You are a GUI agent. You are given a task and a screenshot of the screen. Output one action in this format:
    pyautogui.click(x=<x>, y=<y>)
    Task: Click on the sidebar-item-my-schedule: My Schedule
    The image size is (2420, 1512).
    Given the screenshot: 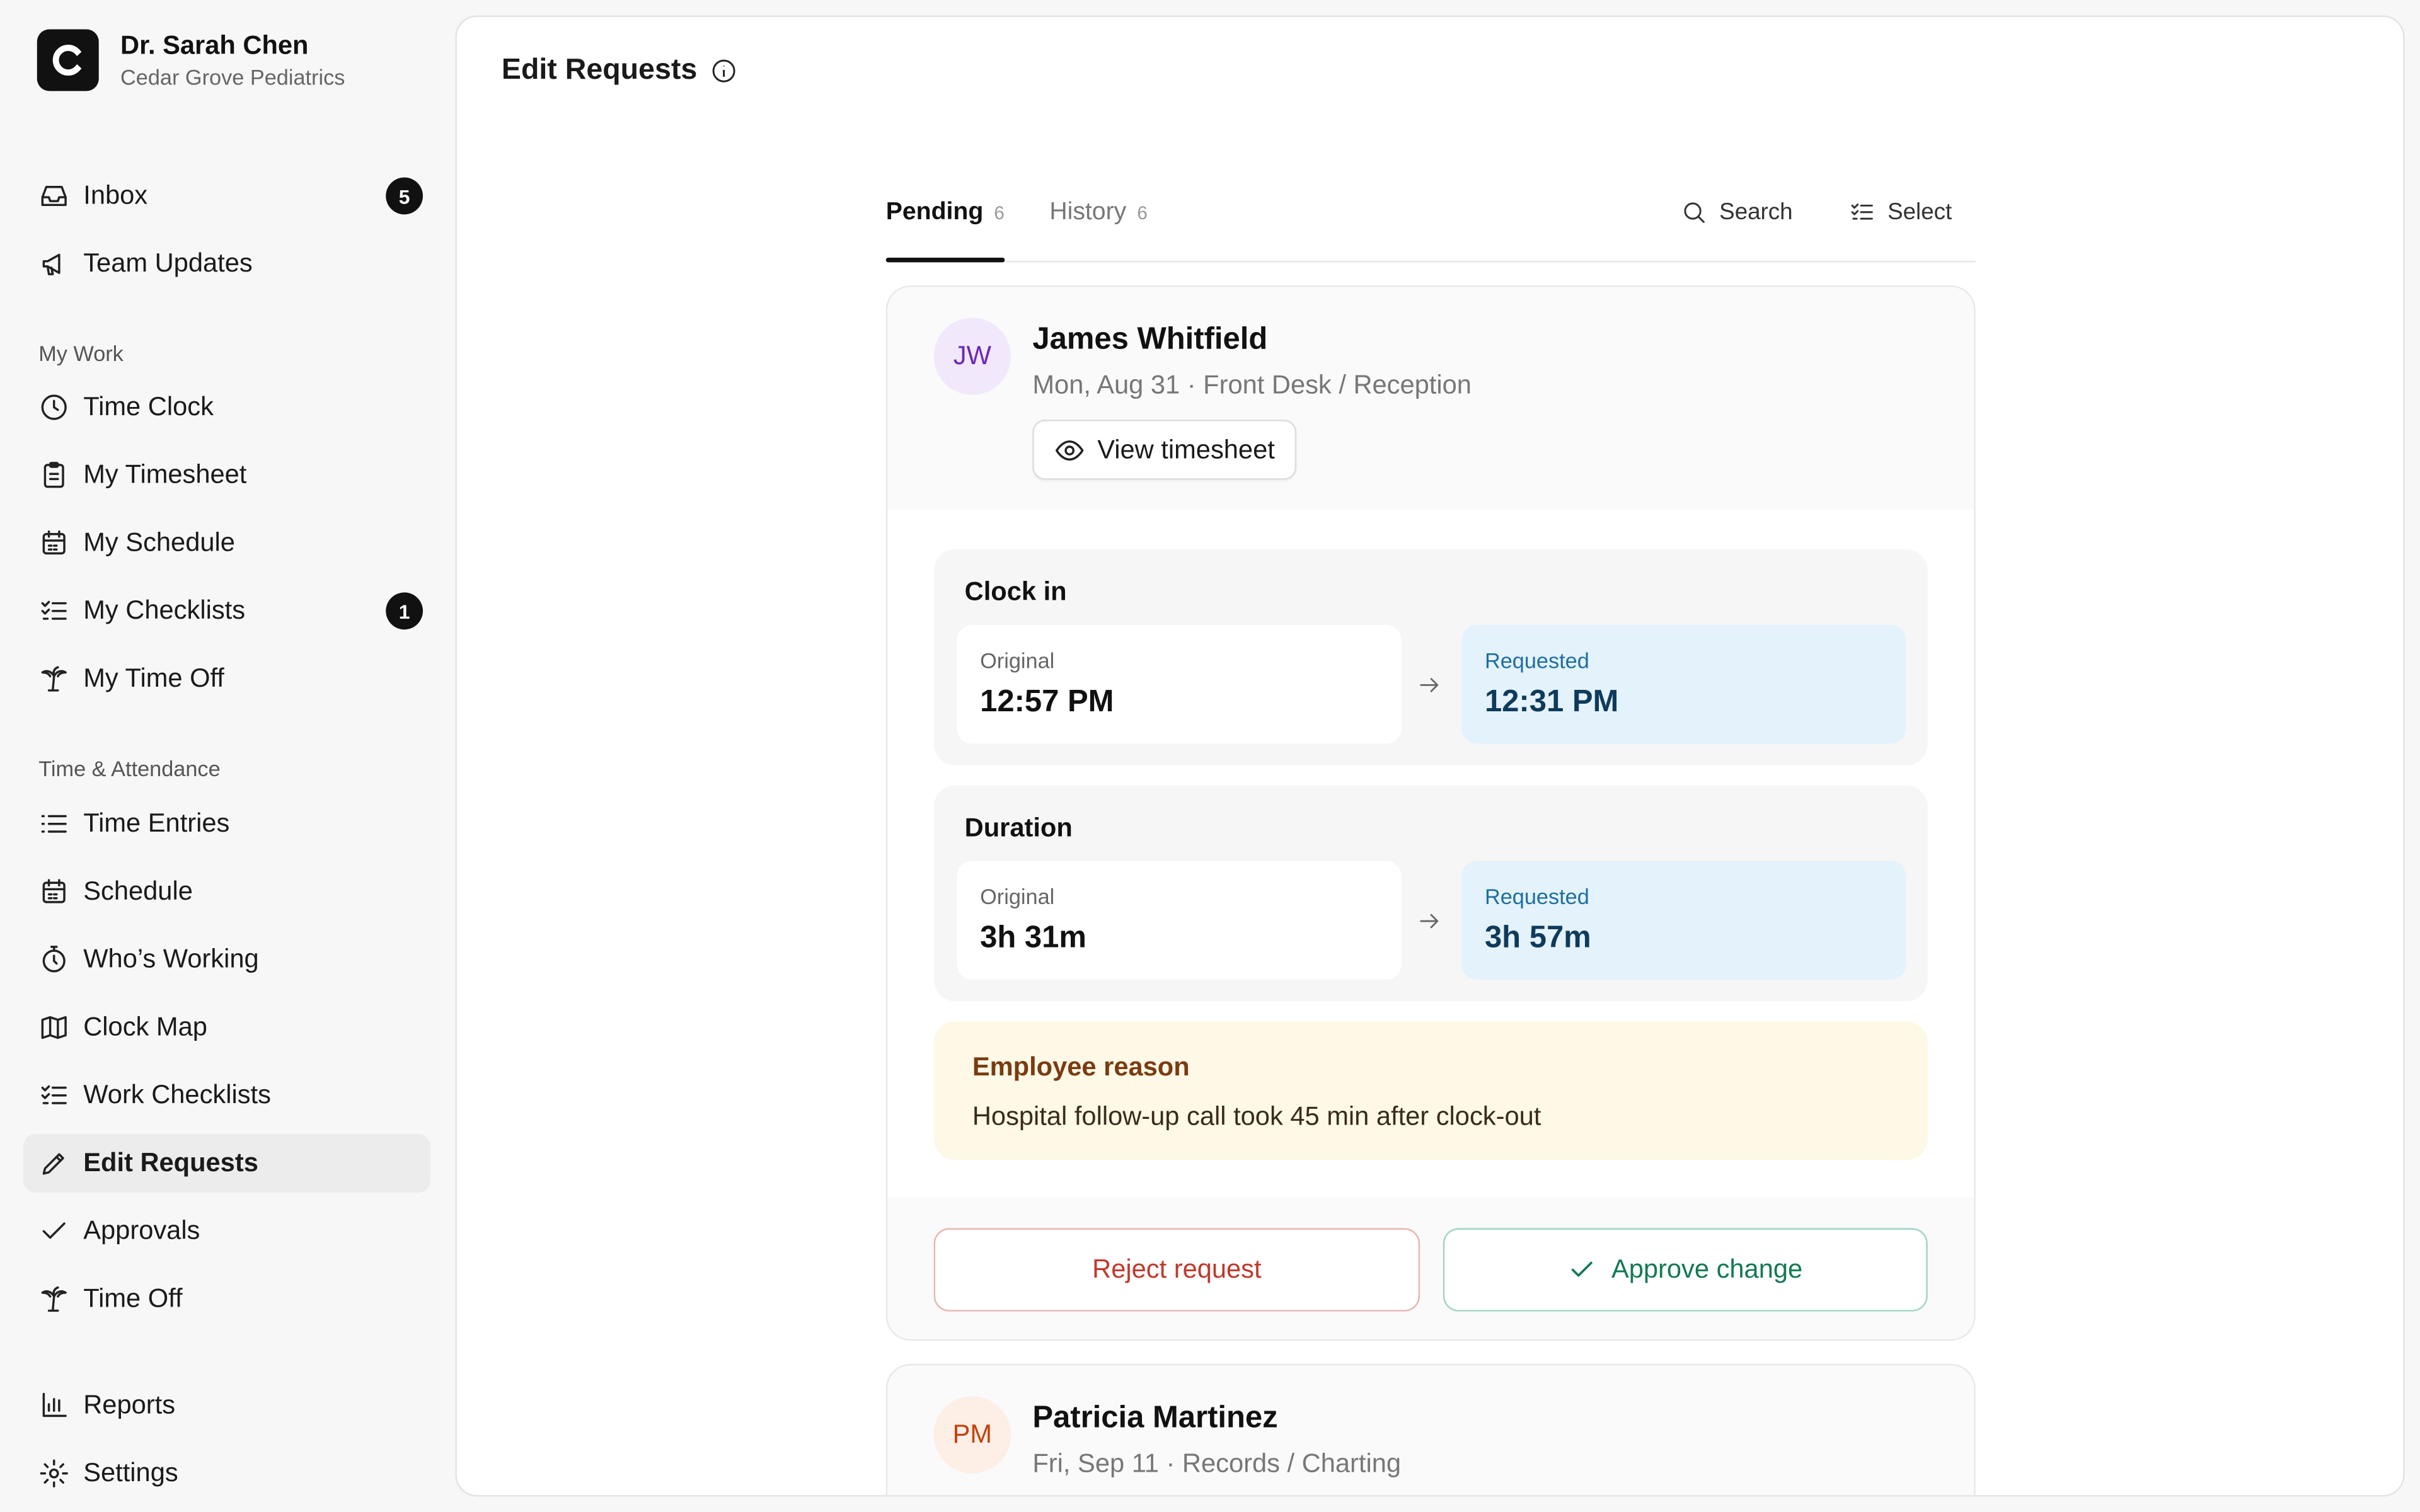 What is the action you would take?
    pyautogui.click(x=227, y=543)
    